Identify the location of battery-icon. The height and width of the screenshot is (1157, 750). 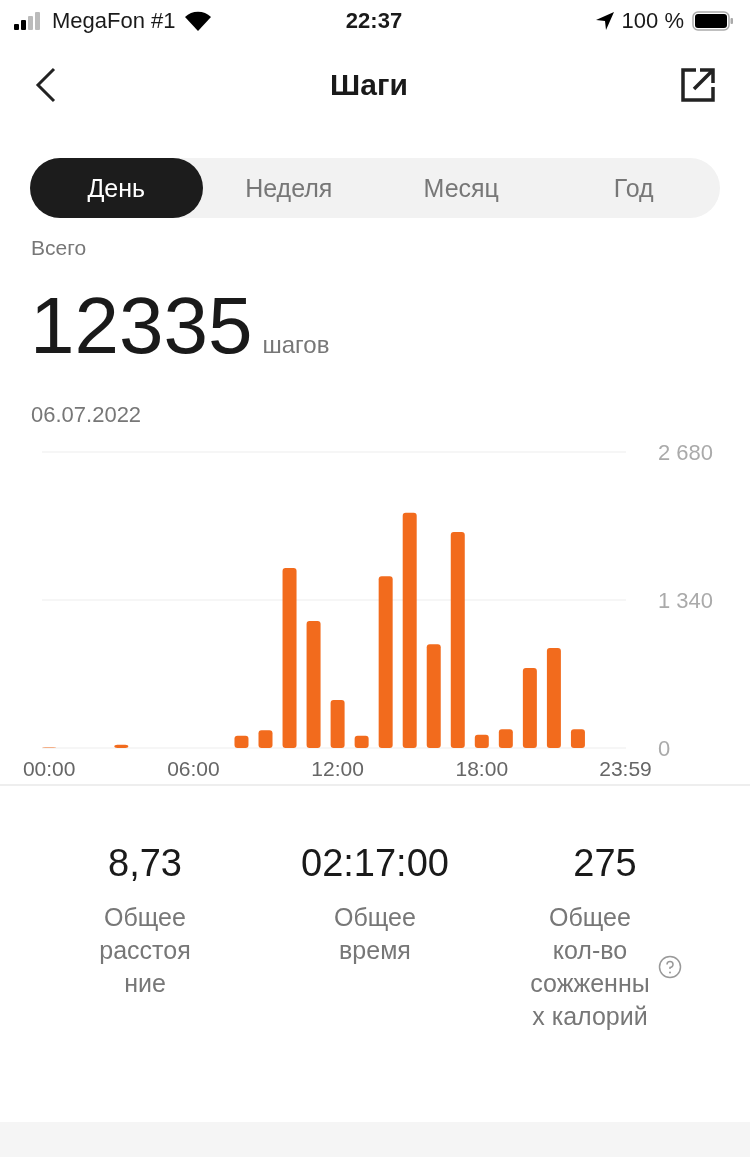
(713, 21).